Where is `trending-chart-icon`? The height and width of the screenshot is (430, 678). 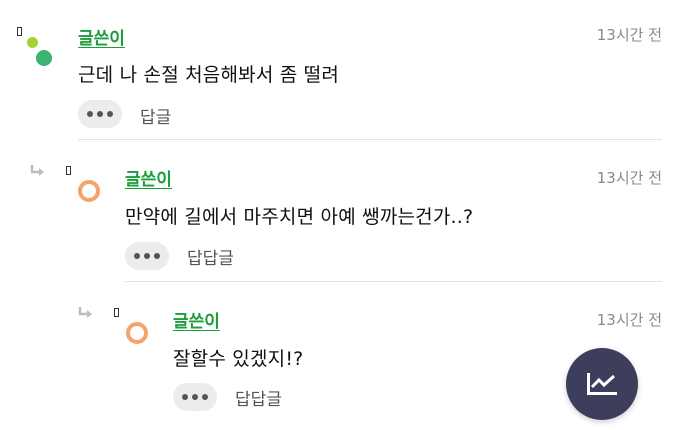 trending-chart-icon is located at coordinates (602, 384).